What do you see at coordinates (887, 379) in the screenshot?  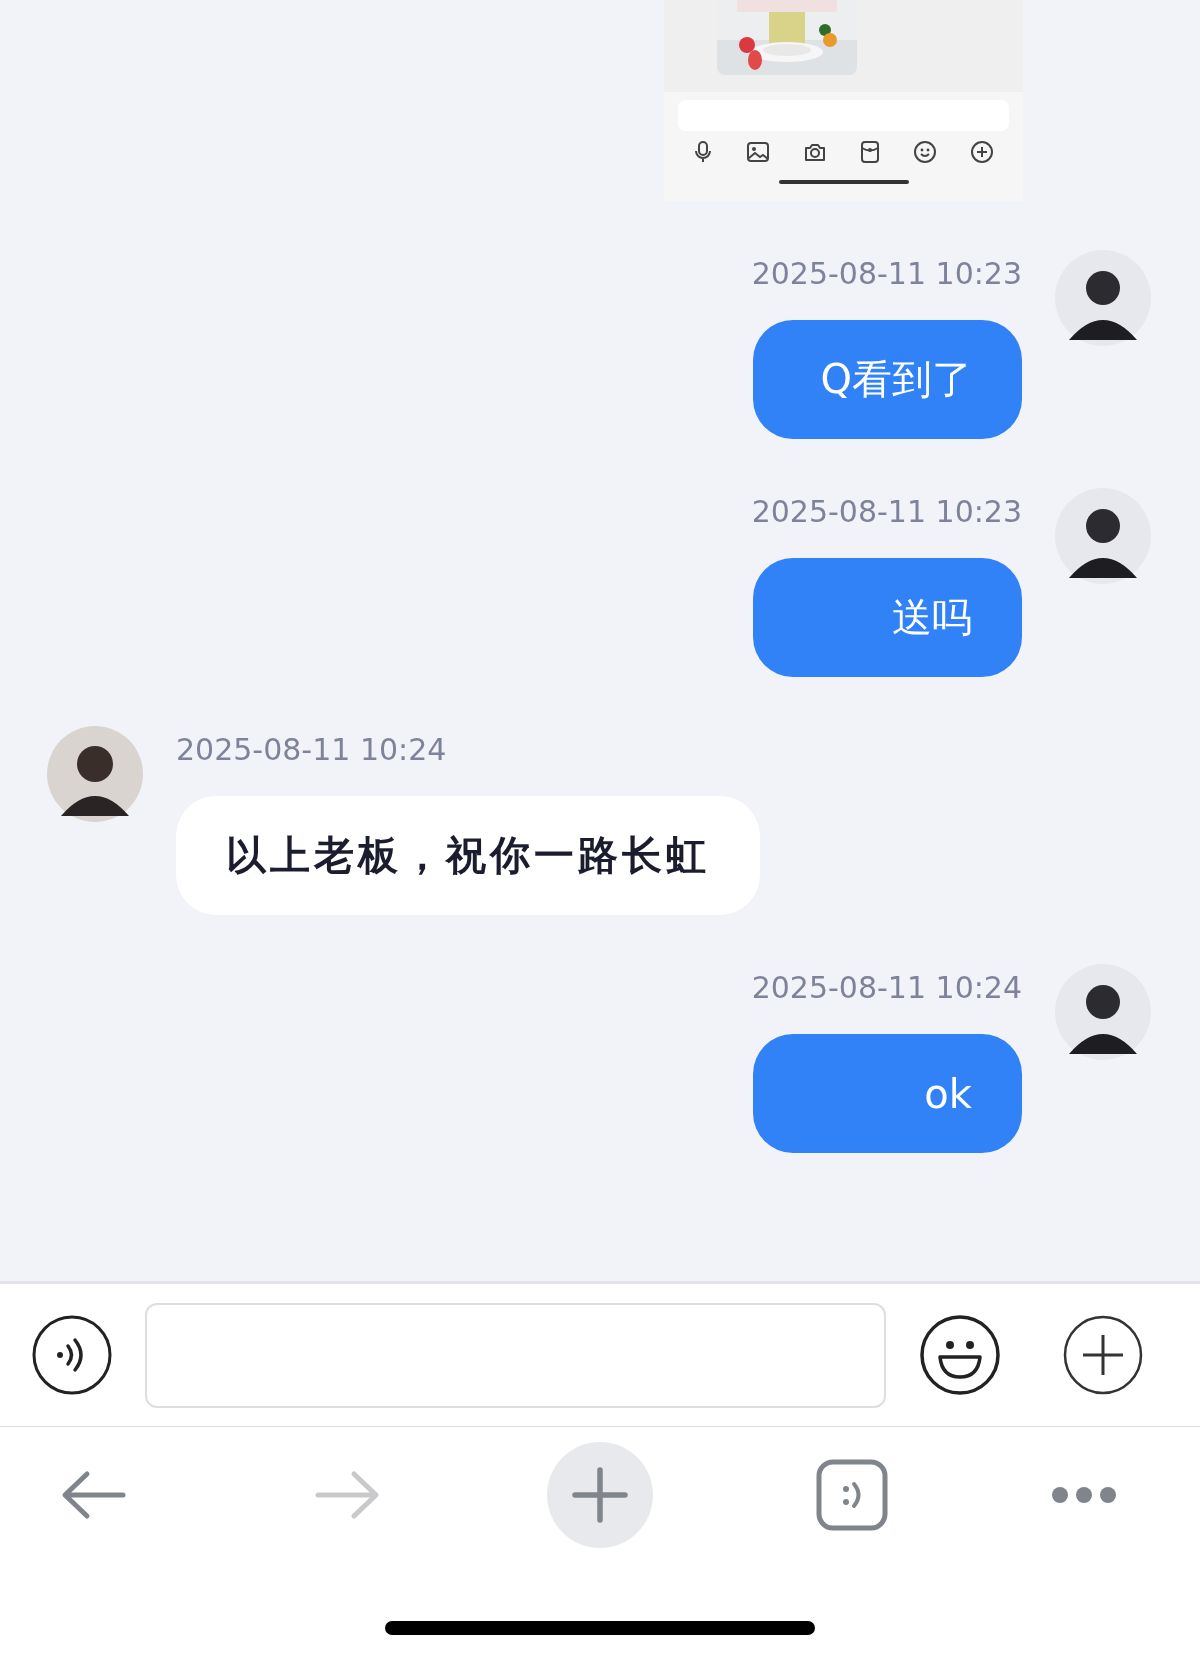 I see `message-bubble: Q看到了` at bounding box center [887, 379].